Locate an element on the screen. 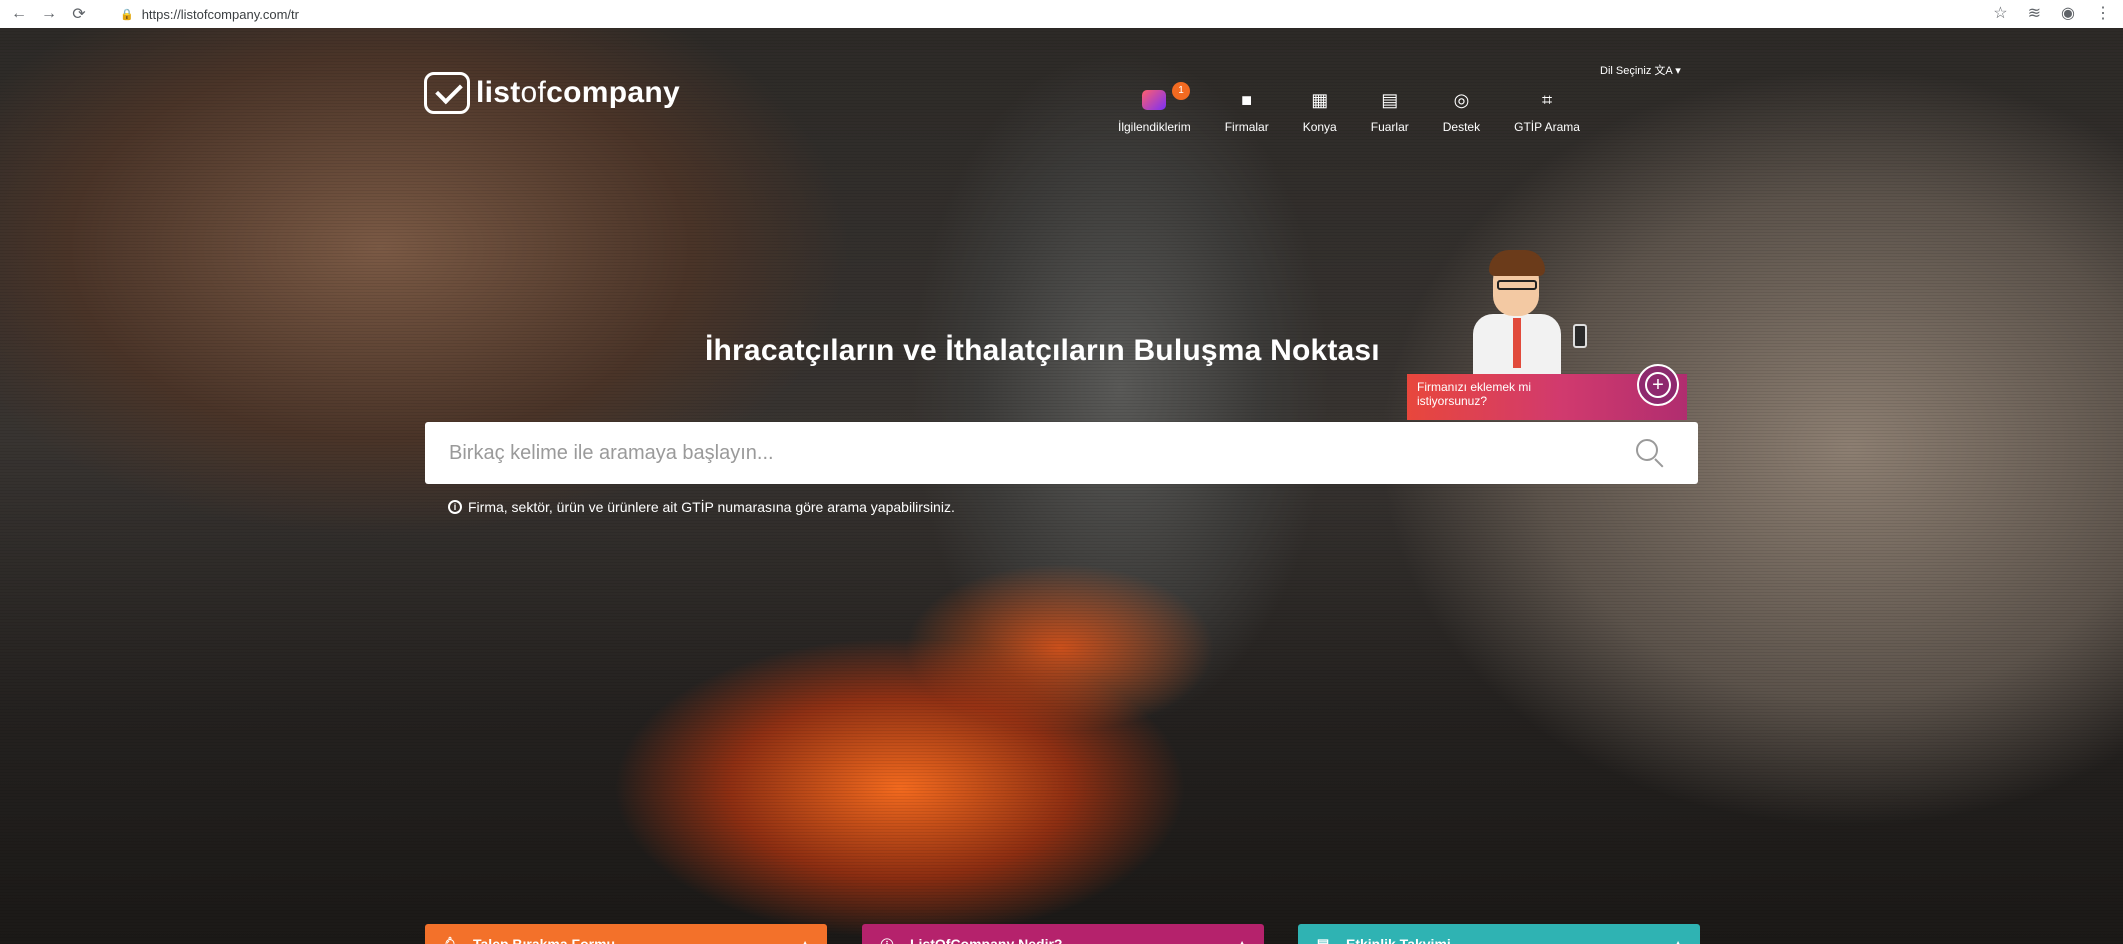 This screenshot has height=944, width=2123. logo-text: listofcompany is located at coordinates (578, 92).